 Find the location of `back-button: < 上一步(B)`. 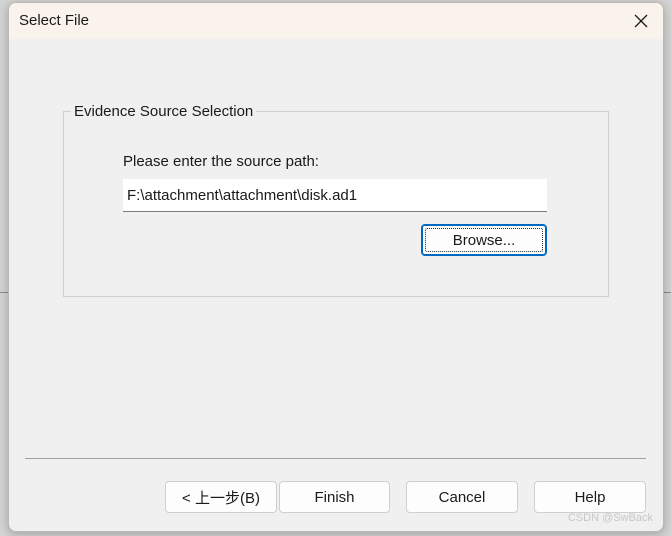

back-button: < 上一步(B) is located at coordinates (221, 497).